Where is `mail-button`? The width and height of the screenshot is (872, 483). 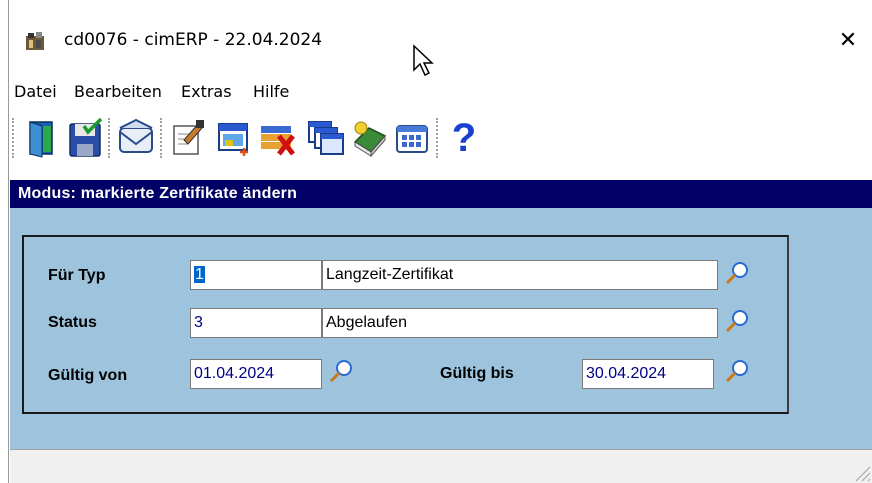
mail-button is located at coordinates (136, 138).